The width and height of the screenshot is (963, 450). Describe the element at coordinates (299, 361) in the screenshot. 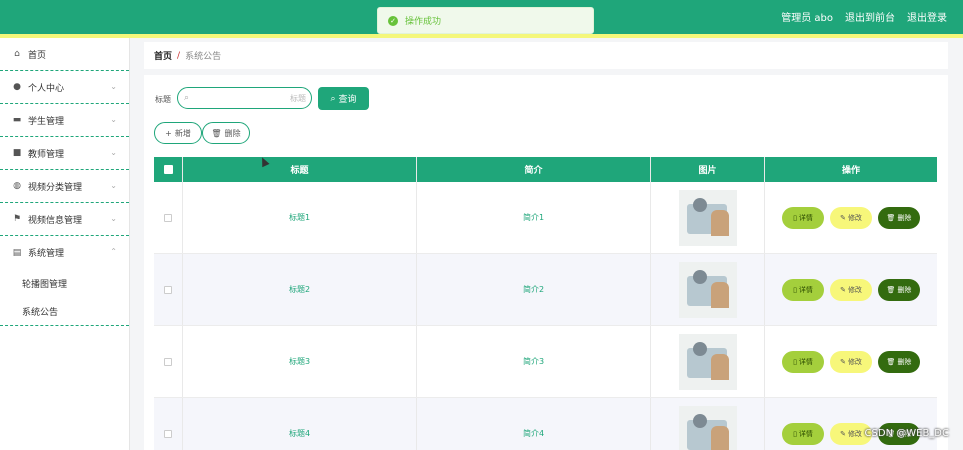

I see `row-title: 标题3` at that location.